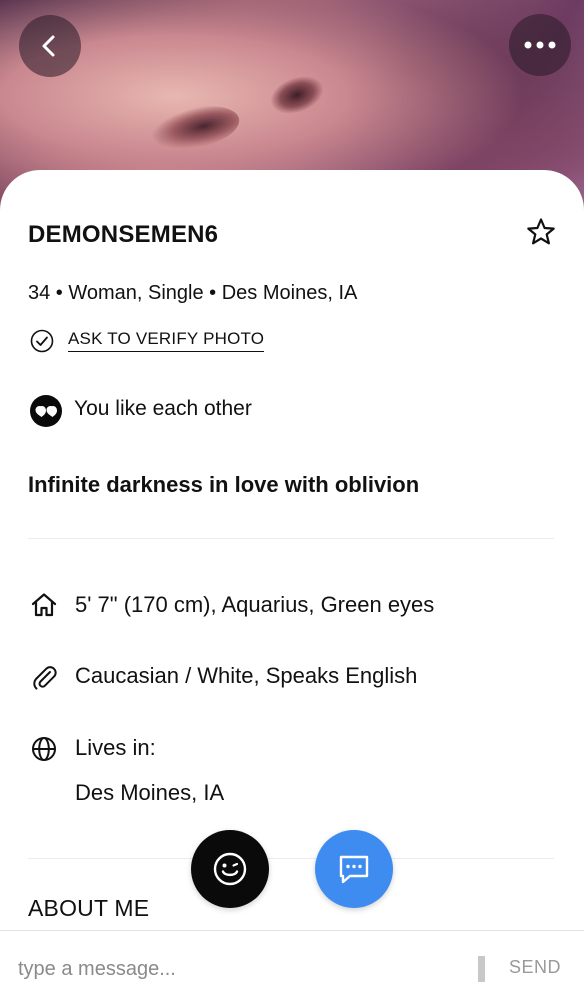  I want to click on smiley-icon, so click(230, 869).